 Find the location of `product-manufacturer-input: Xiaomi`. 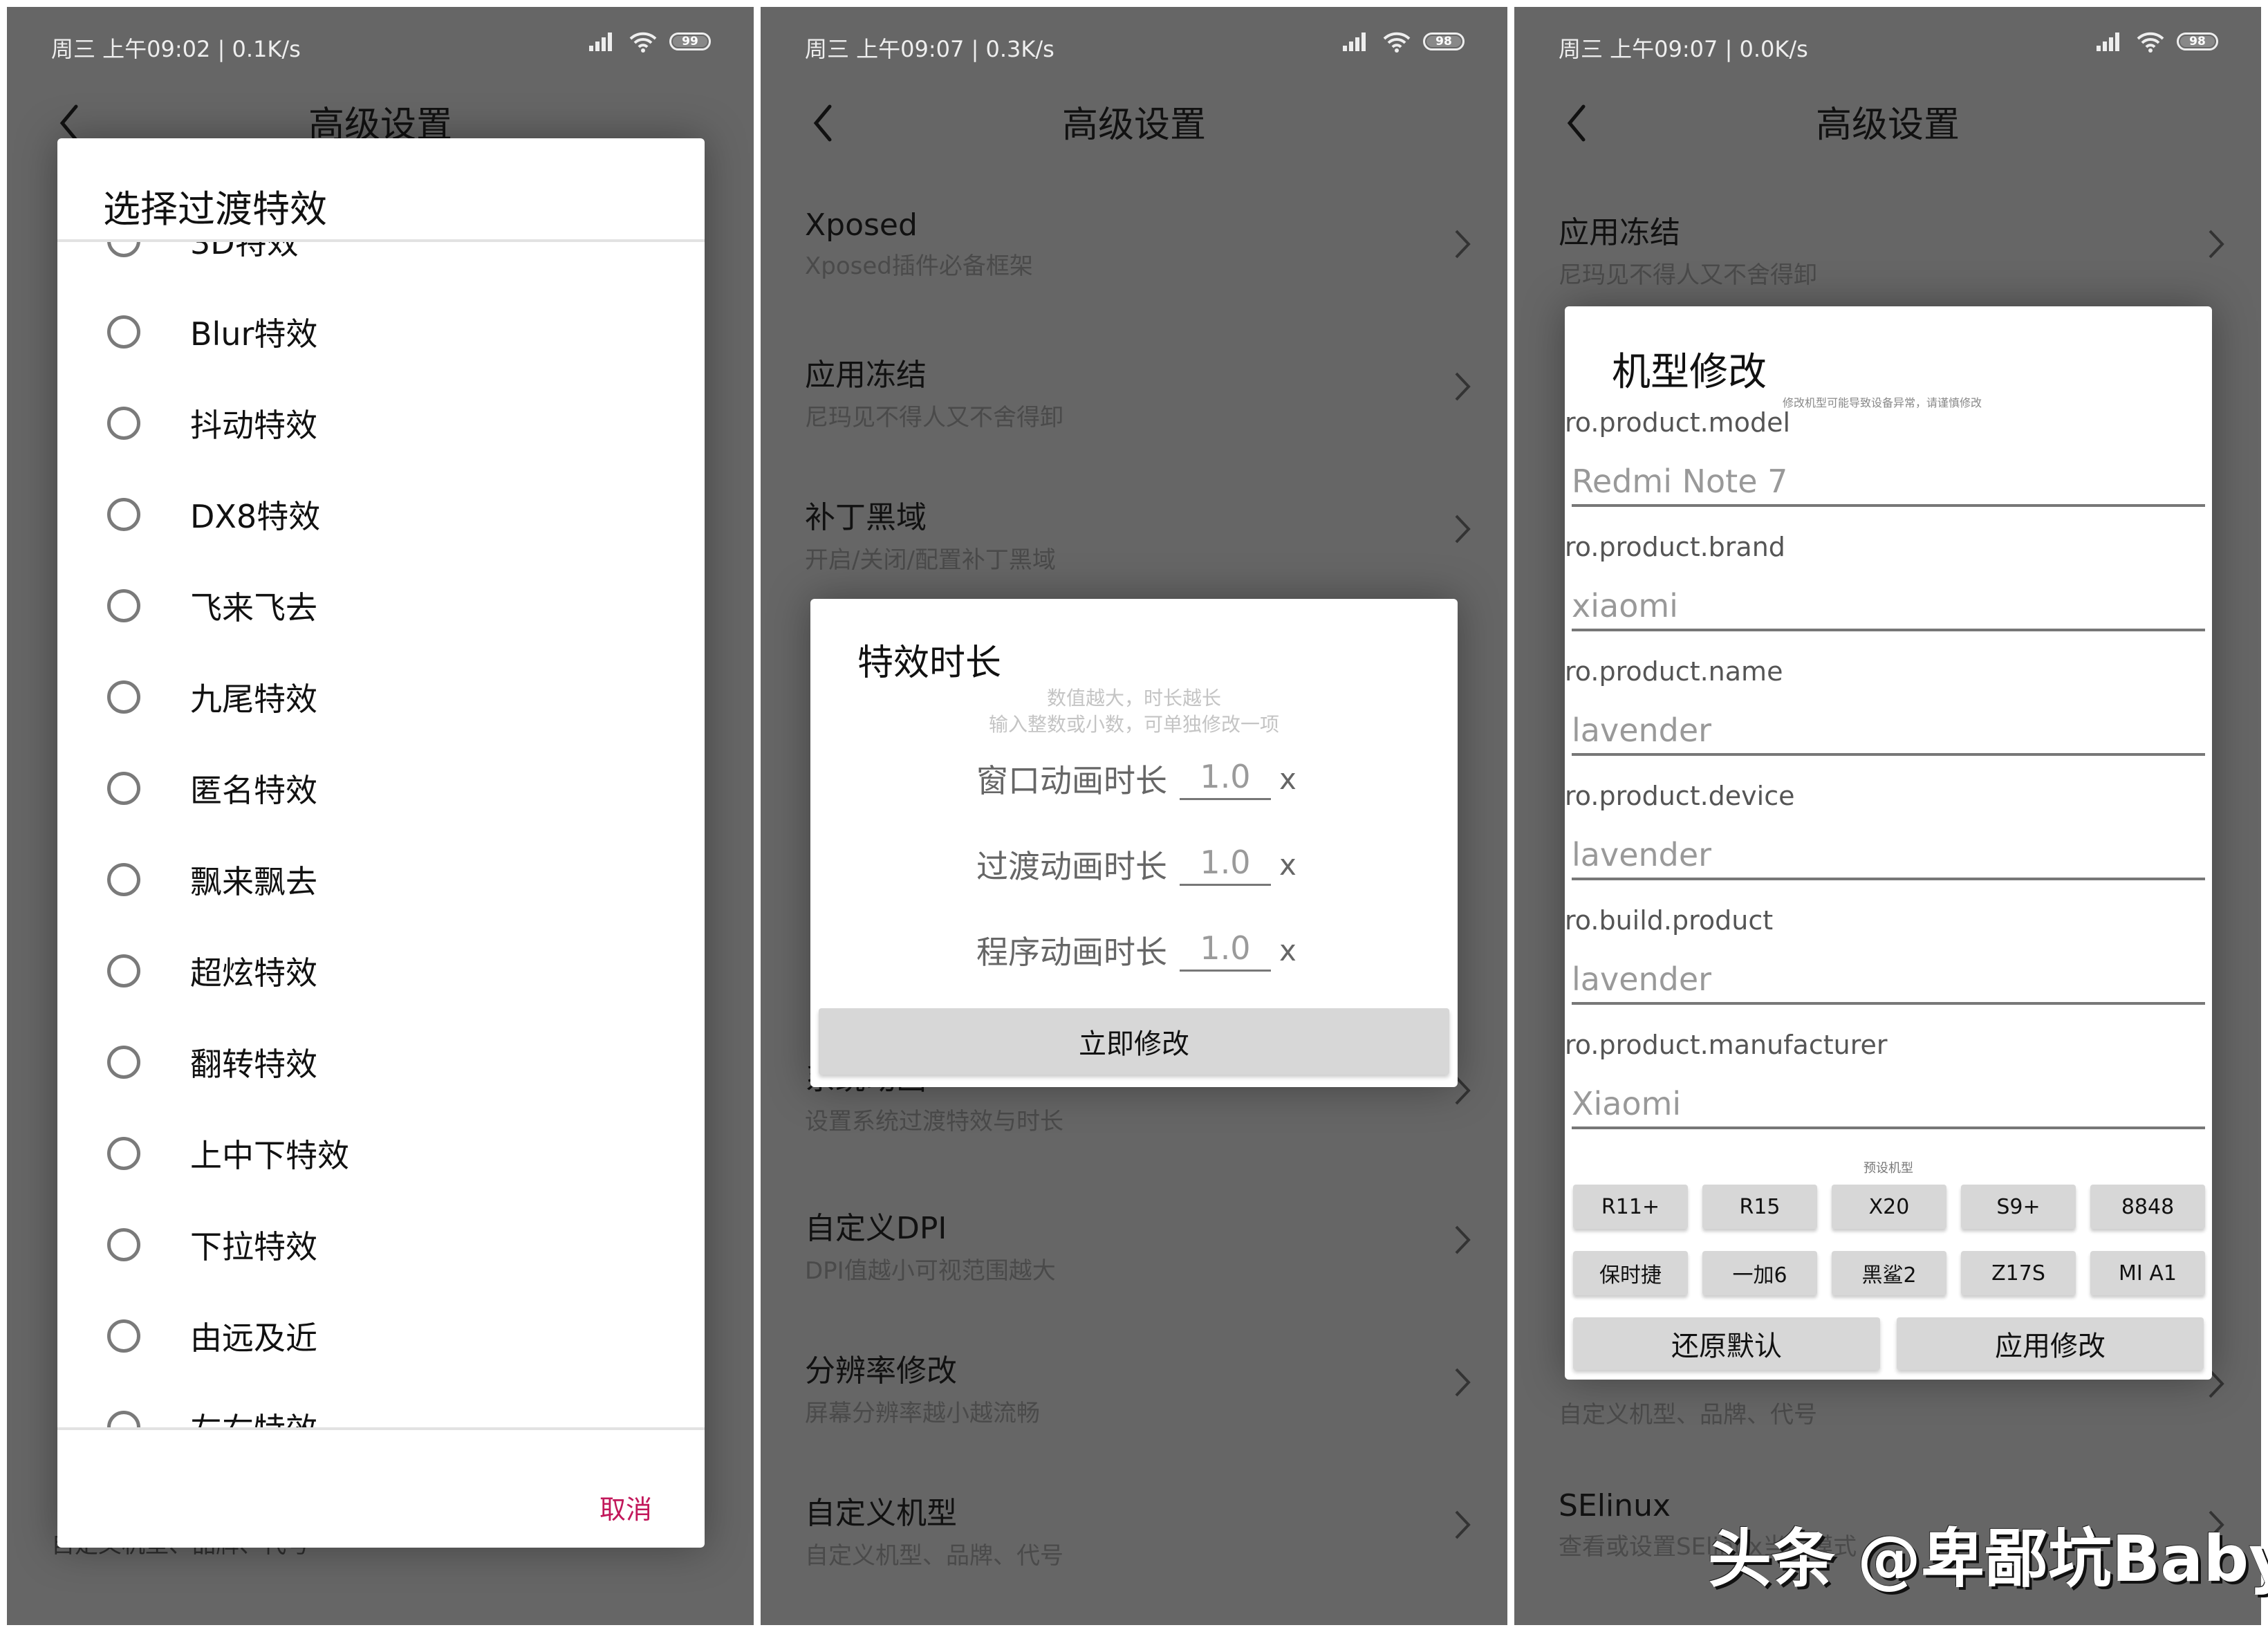

product-manufacturer-input: Xiaomi is located at coordinates (1888, 1107).